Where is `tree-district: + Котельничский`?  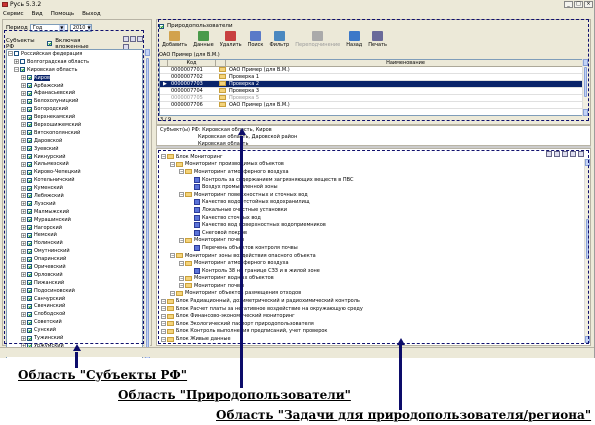
tree-district: + Котельничский is located at coordinates (74, 180).